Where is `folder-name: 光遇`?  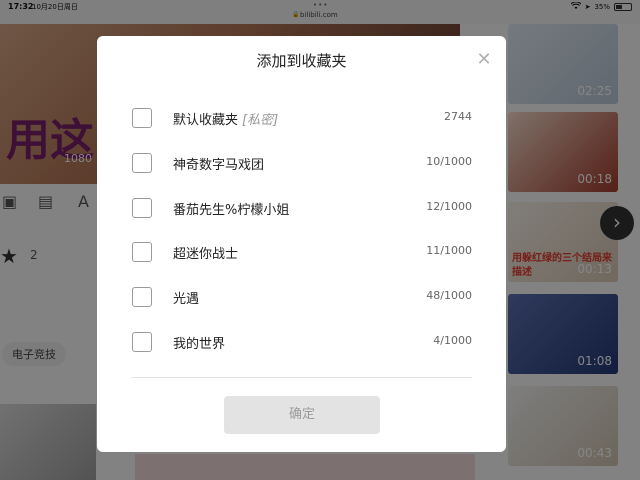
folder-name: 光遇 is located at coordinates (186, 299).